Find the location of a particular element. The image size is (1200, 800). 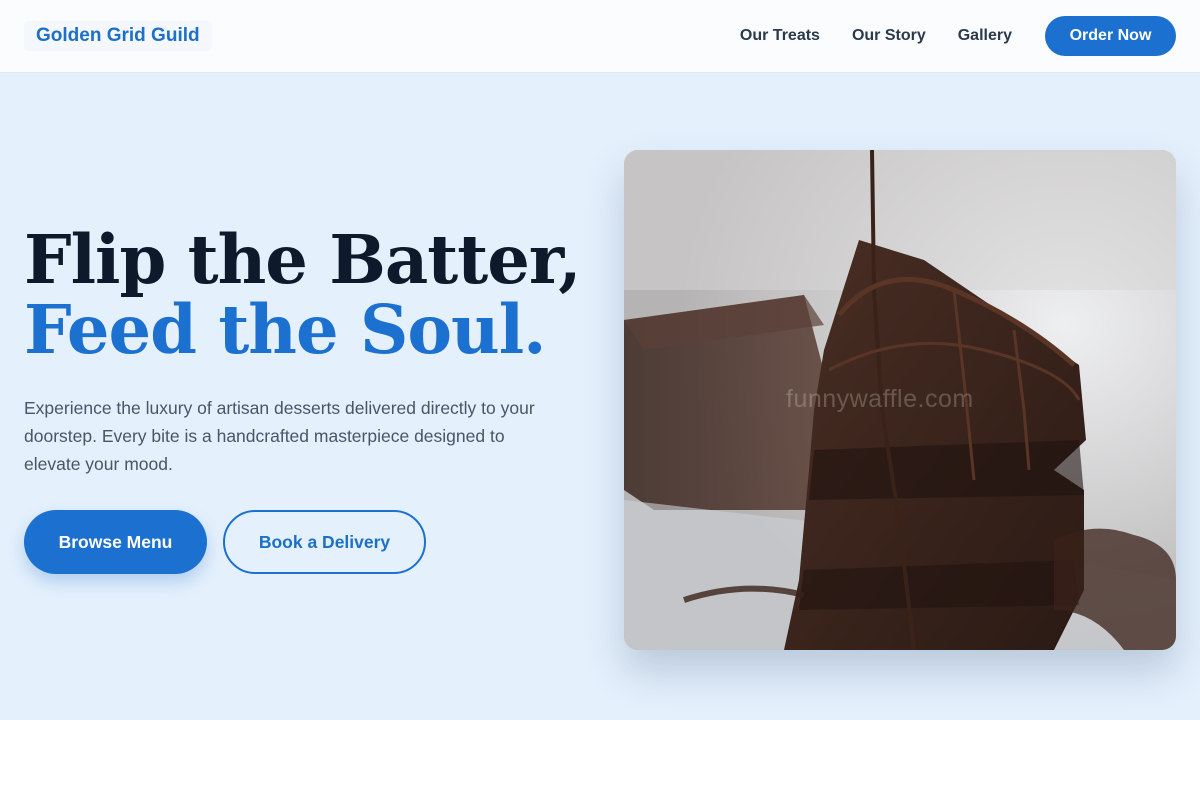

nav-link-our-story: Our Story is located at coordinates (889, 36).